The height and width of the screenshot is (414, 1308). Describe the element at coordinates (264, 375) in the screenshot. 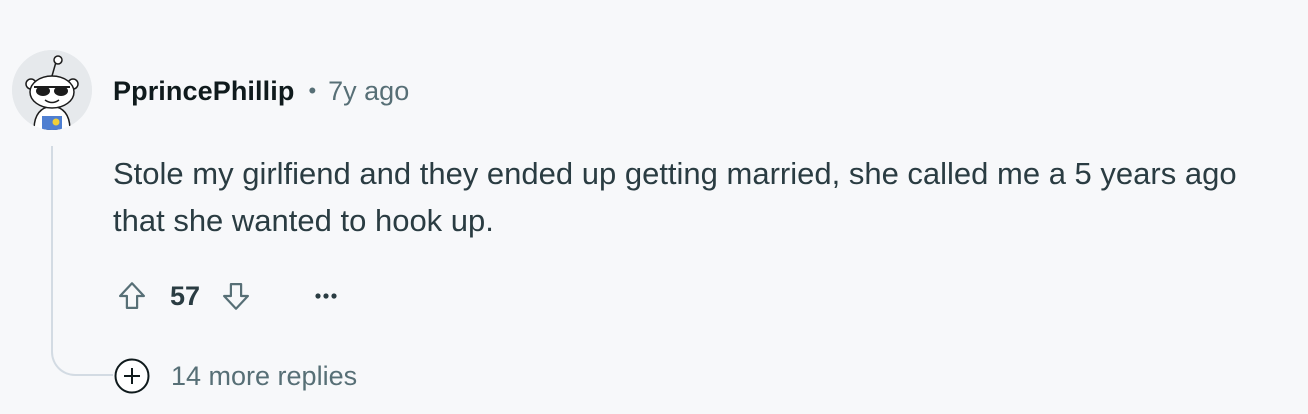

I see `more-replies-label: 14 more replies` at that location.